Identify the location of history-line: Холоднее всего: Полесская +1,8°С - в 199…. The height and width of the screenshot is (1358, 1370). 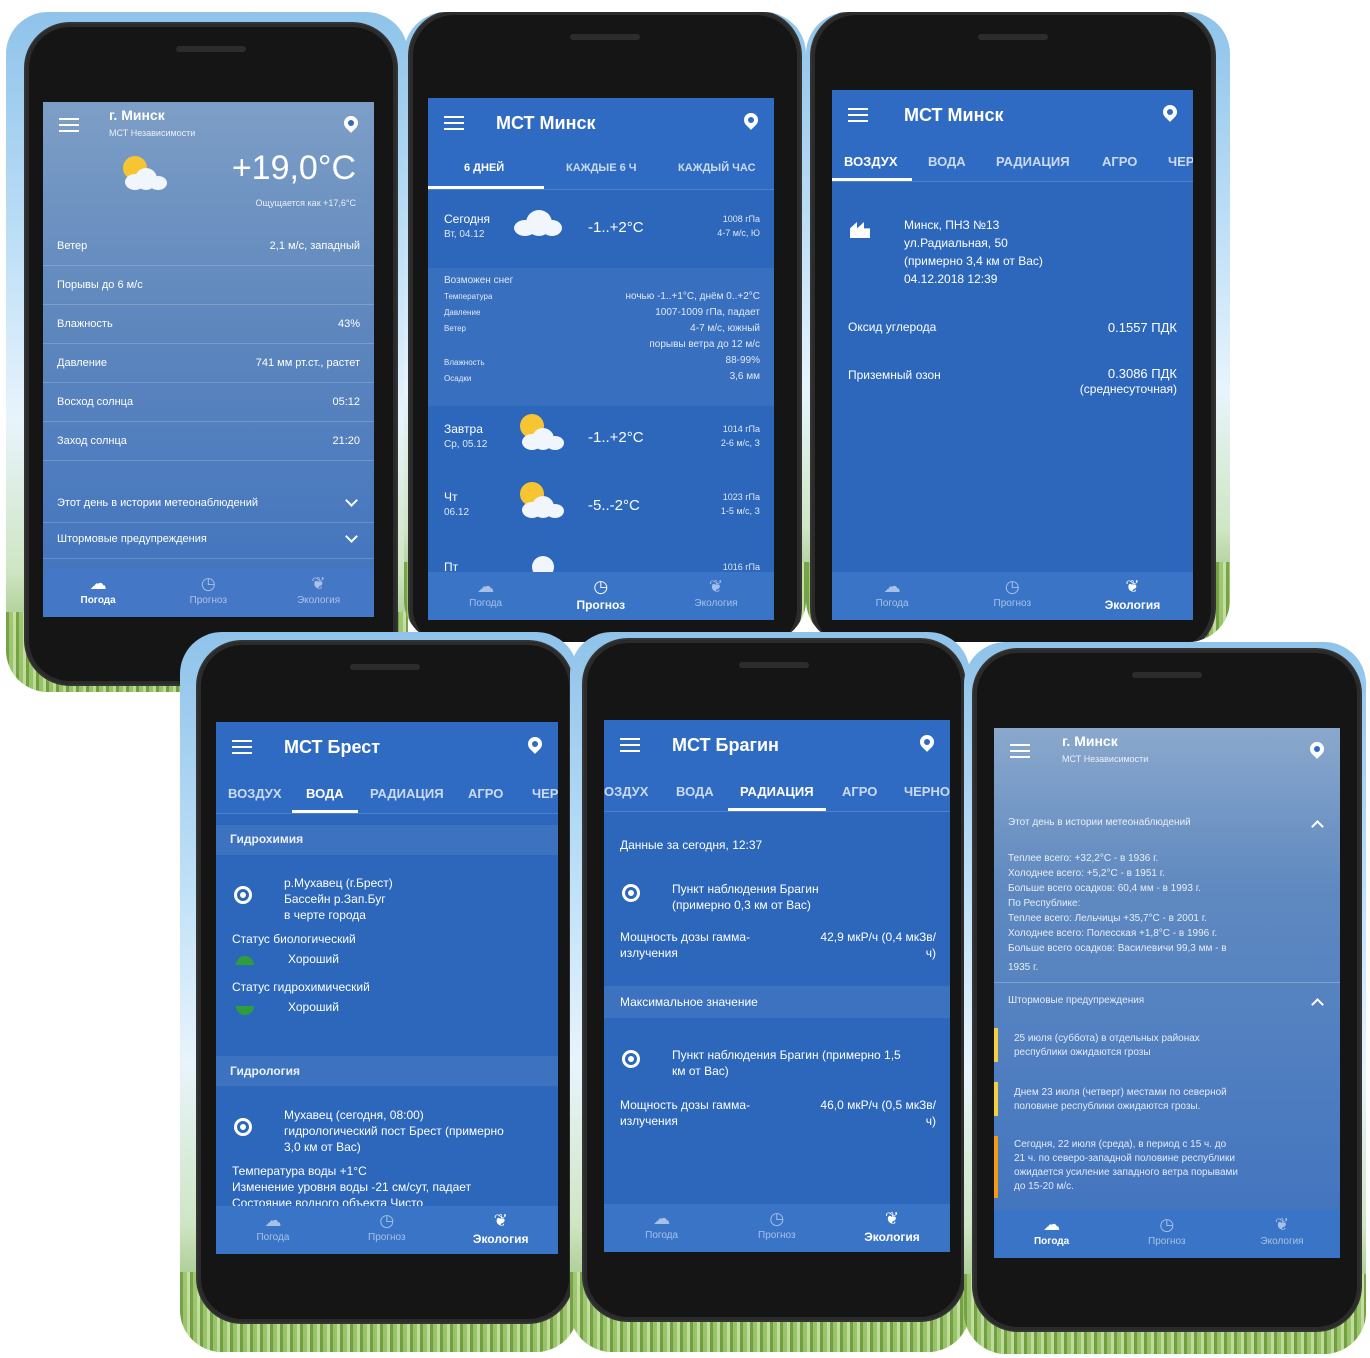
(1113, 933).